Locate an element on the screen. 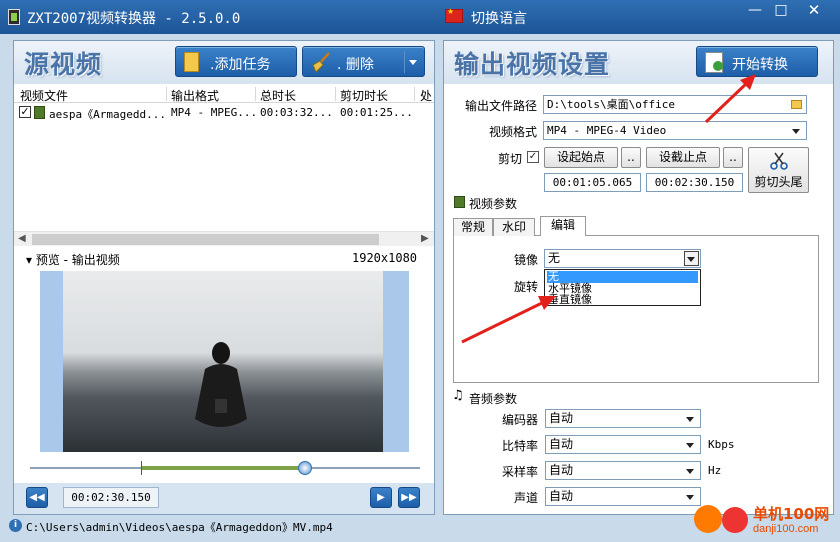 The image size is (840, 542). watermark-text: 单机100网 is located at coordinates (791, 514).